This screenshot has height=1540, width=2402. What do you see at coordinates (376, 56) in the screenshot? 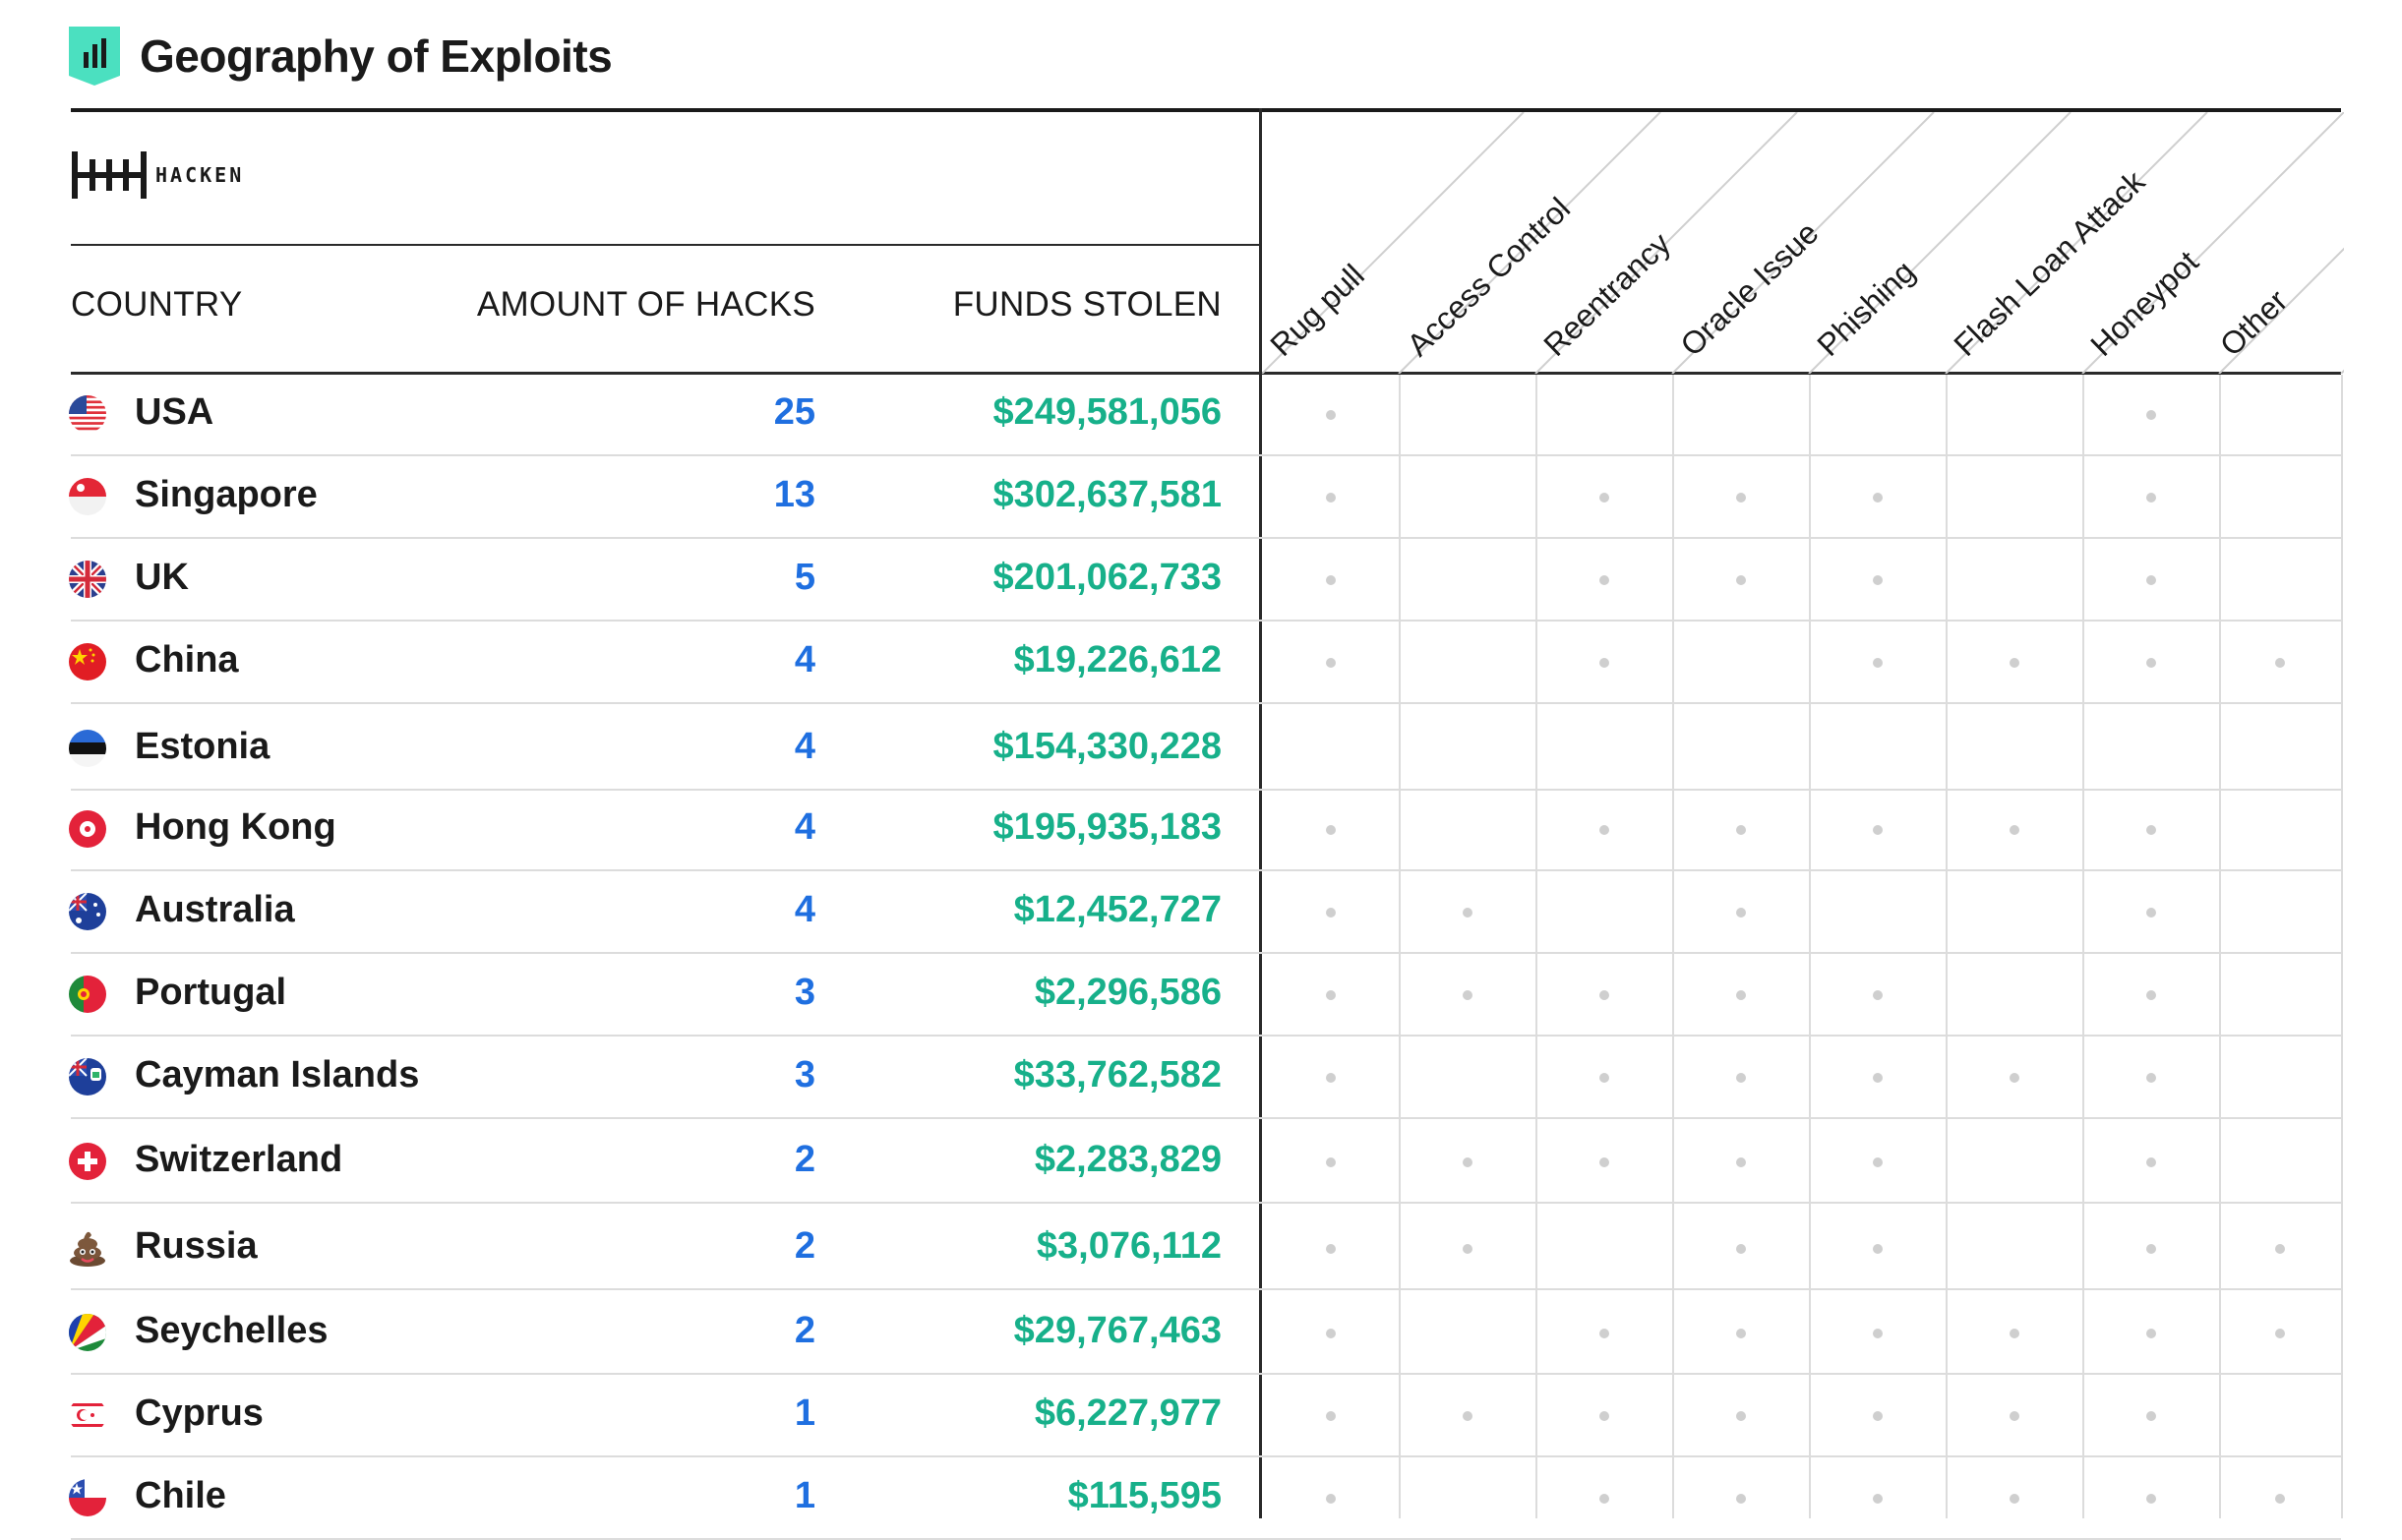
I see `page-title: Geography of Exploits` at bounding box center [376, 56].